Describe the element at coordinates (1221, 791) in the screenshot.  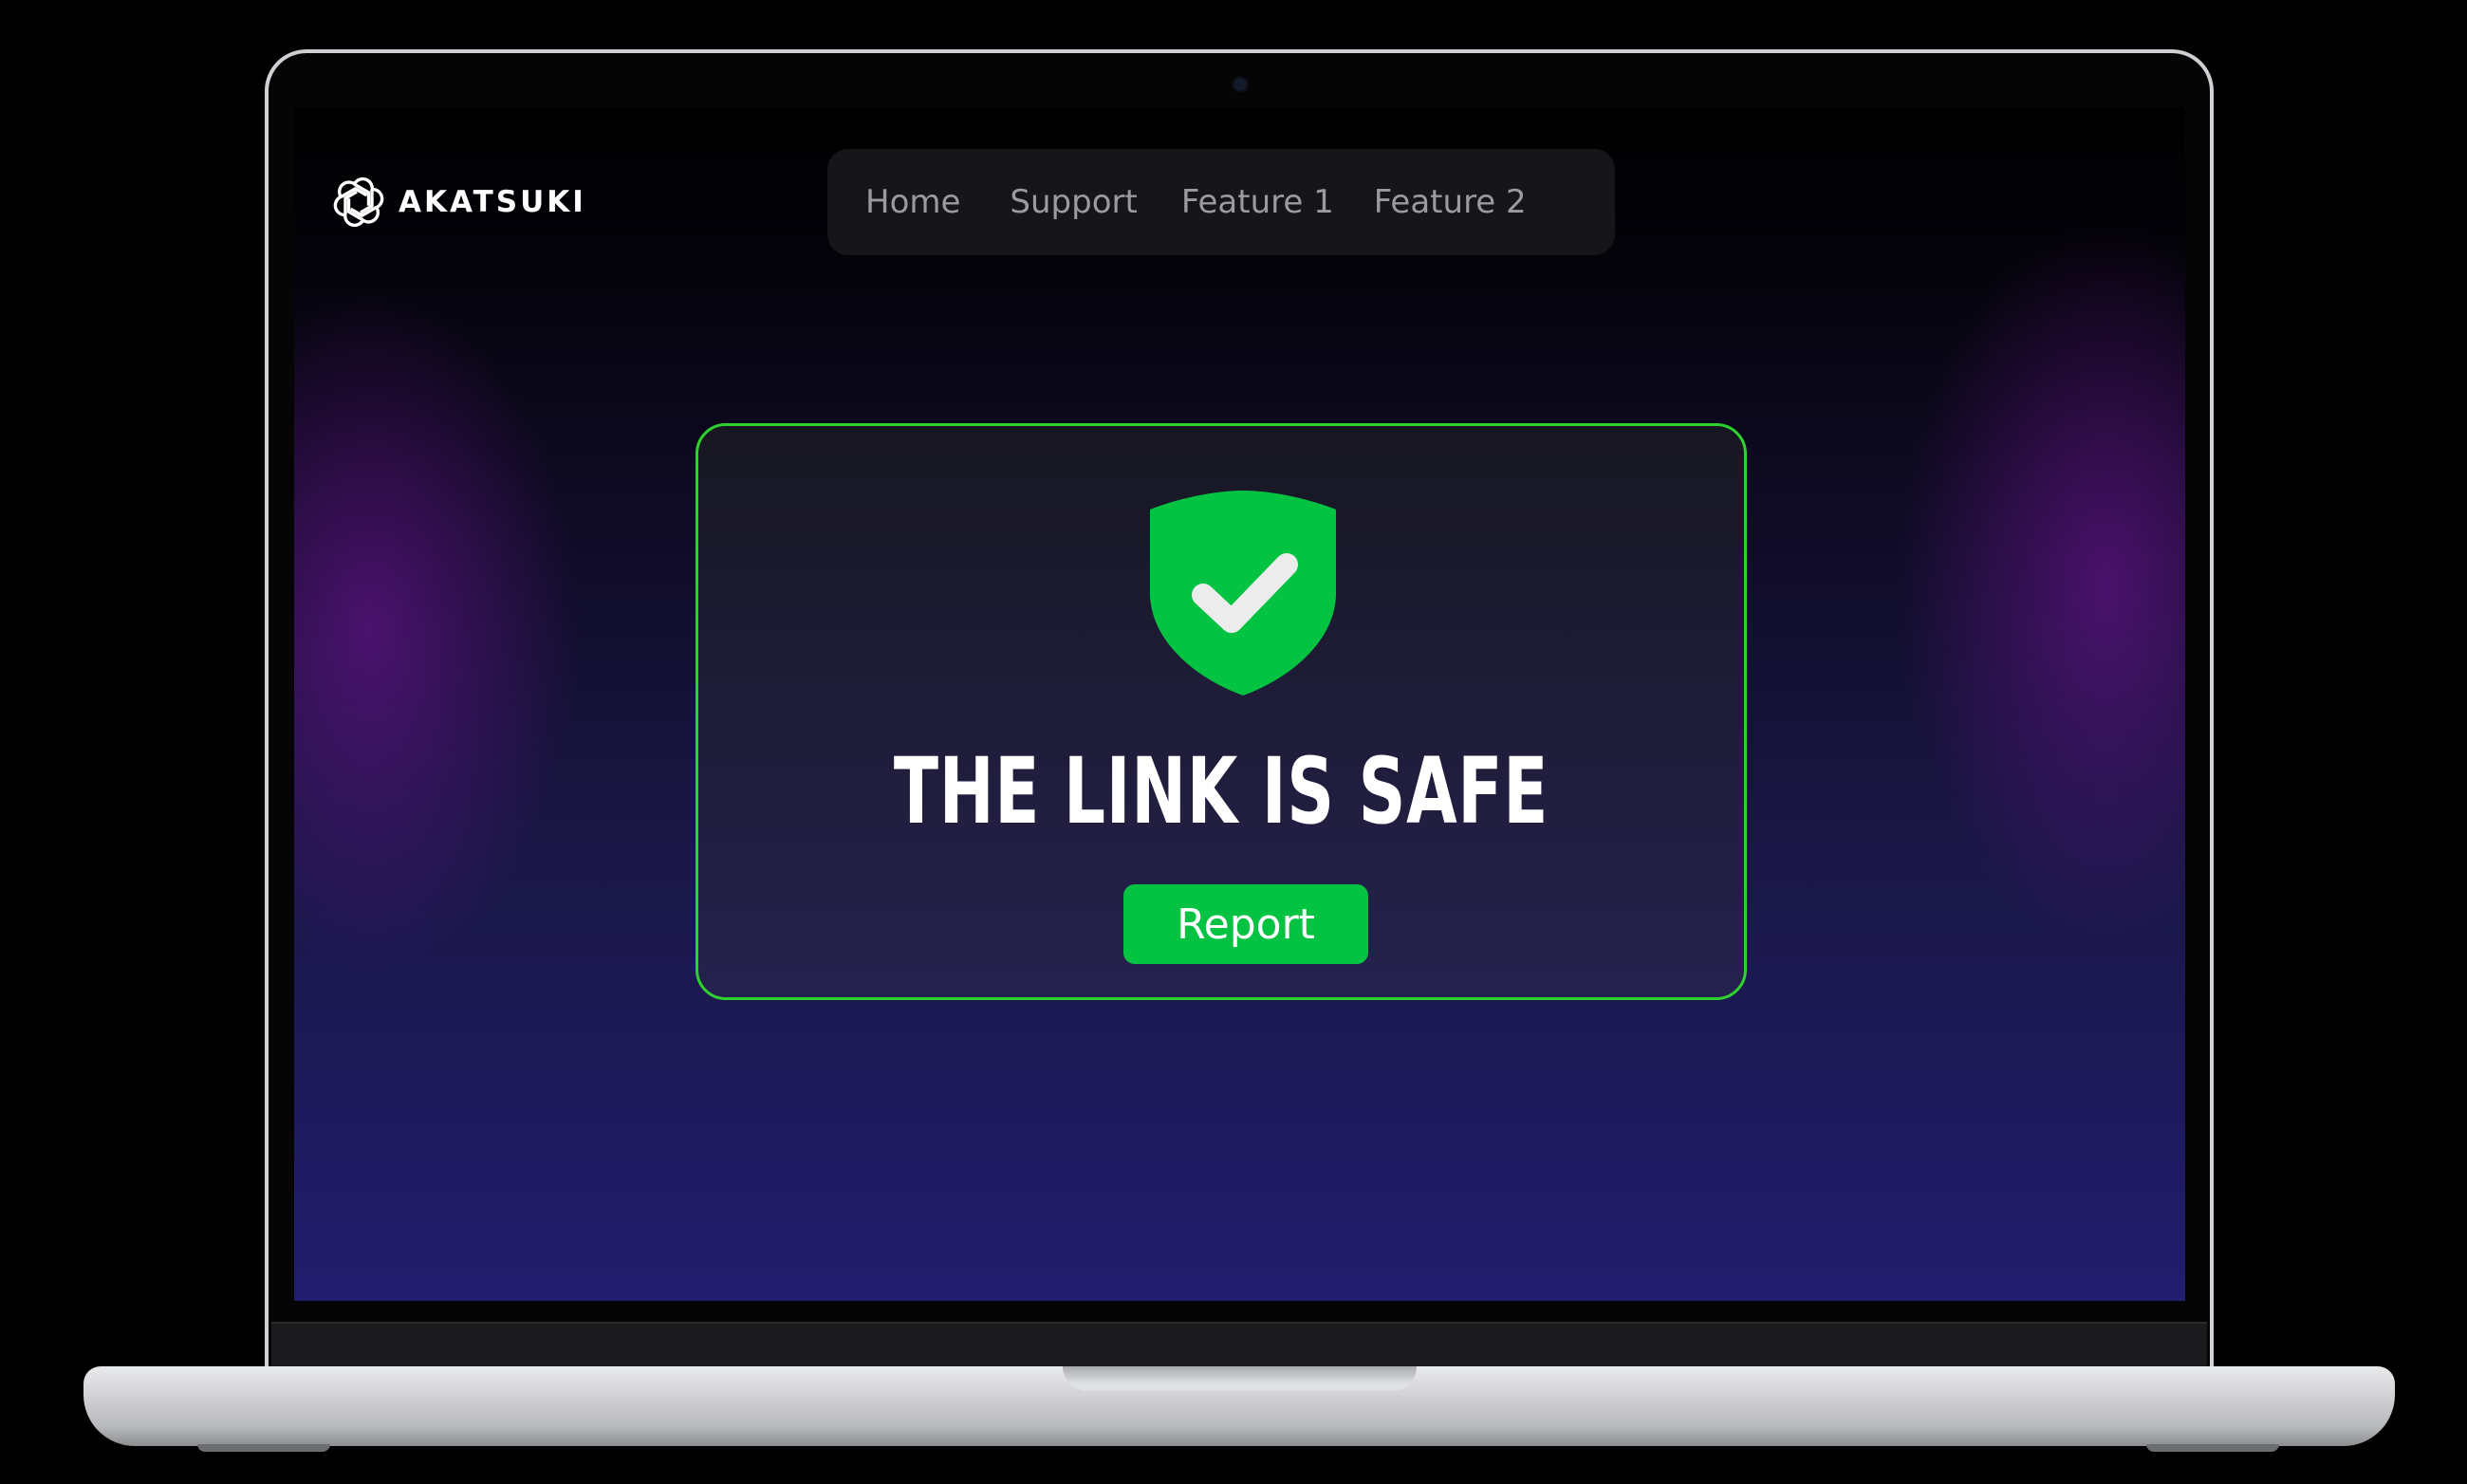
I see `result-headline: THE LINK IS SAFE` at that location.